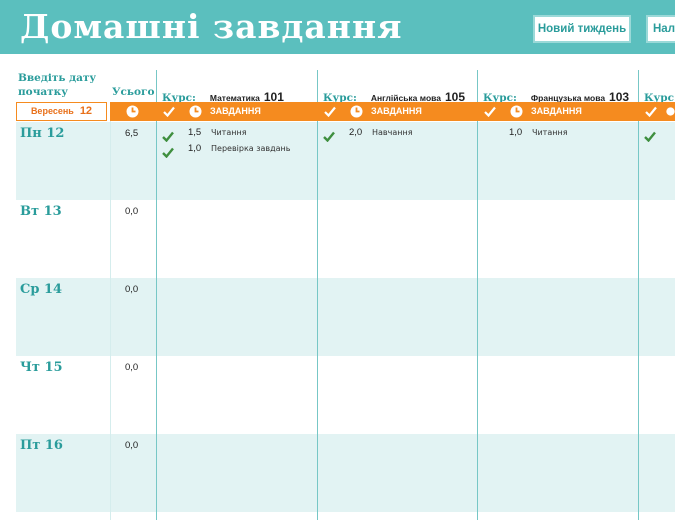 The width and height of the screenshot is (675, 520). I want to click on settings-button: Нал, so click(660, 29).